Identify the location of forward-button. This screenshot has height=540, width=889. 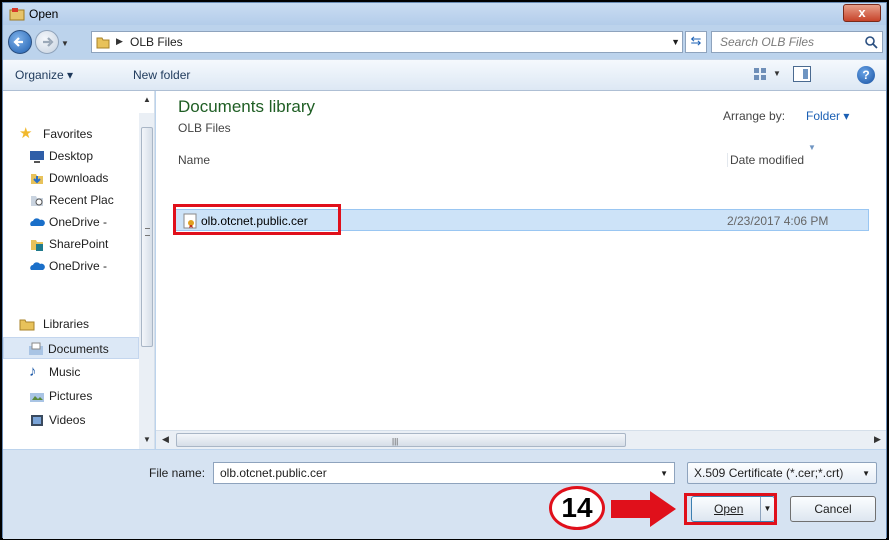
(47, 42).